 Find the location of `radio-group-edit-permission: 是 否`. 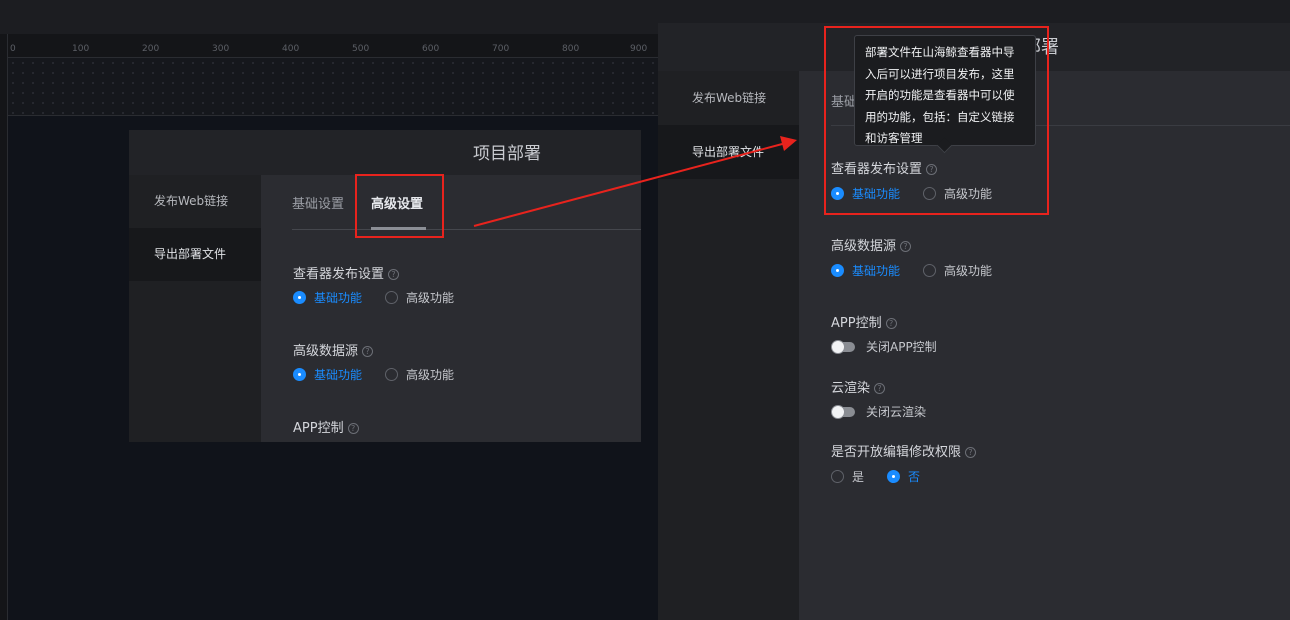

radio-group-edit-permission: 是 否 is located at coordinates (887, 476).